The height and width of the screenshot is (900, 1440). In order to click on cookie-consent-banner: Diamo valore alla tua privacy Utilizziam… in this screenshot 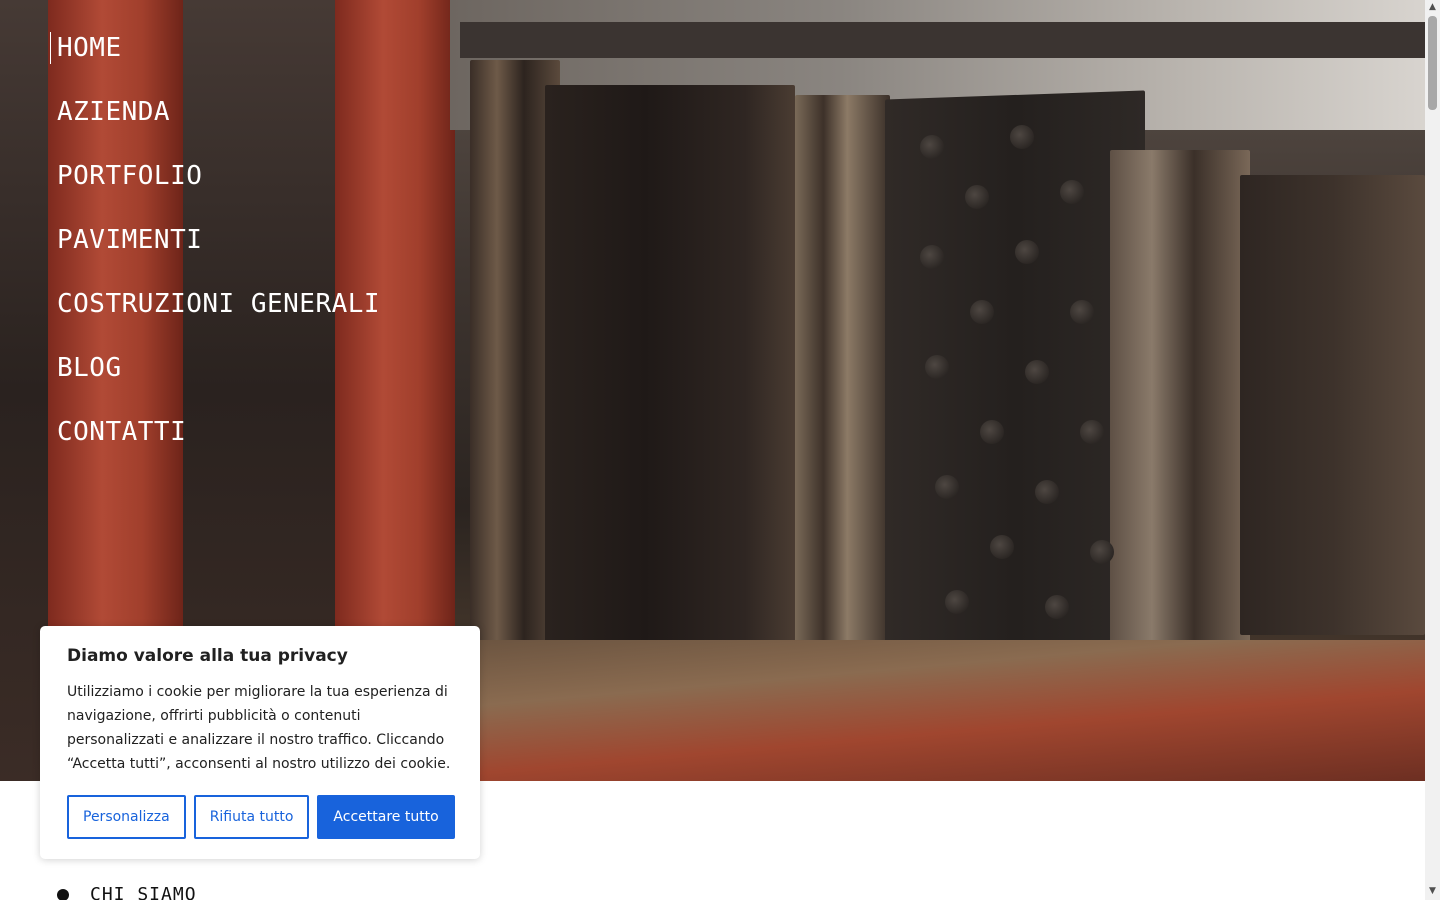, I will do `click(260, 742)`.